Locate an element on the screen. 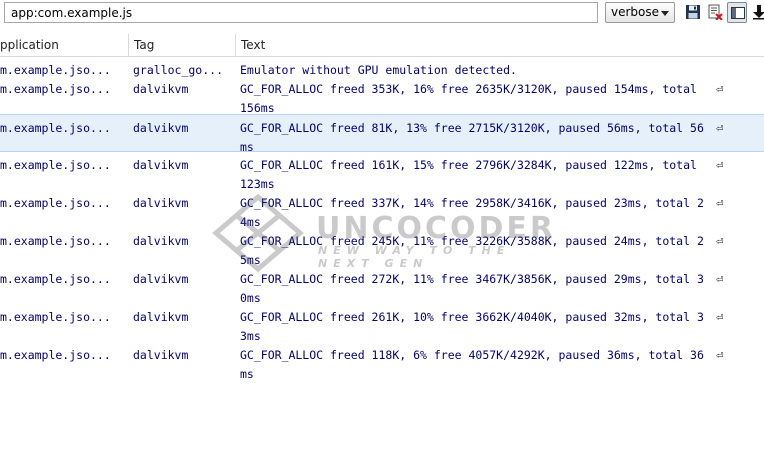 The height and width of the screenshot is (470, 764). logcat-toolbar: verbose is located at coordinates (382, 13).